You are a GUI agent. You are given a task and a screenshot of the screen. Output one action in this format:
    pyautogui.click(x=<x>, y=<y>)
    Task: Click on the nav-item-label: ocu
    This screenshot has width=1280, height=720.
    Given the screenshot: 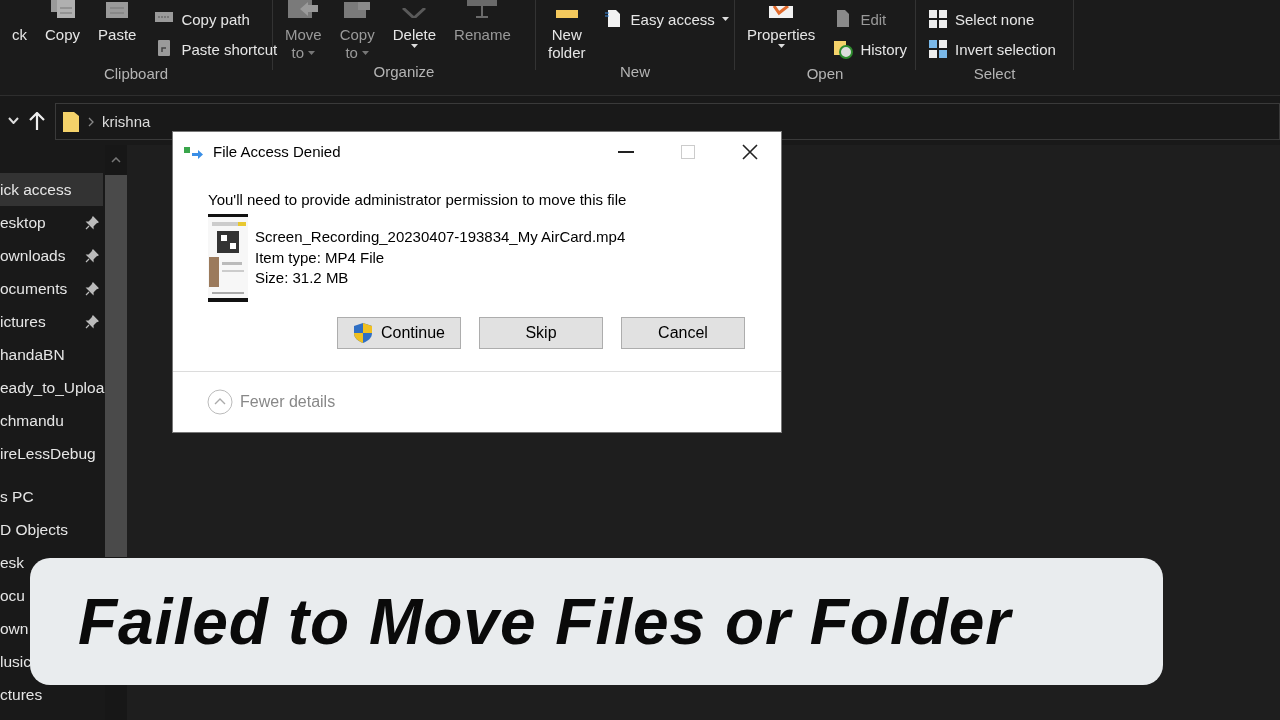 What is the action you would take?
    pyautogui.click(x=12, y=595)
    